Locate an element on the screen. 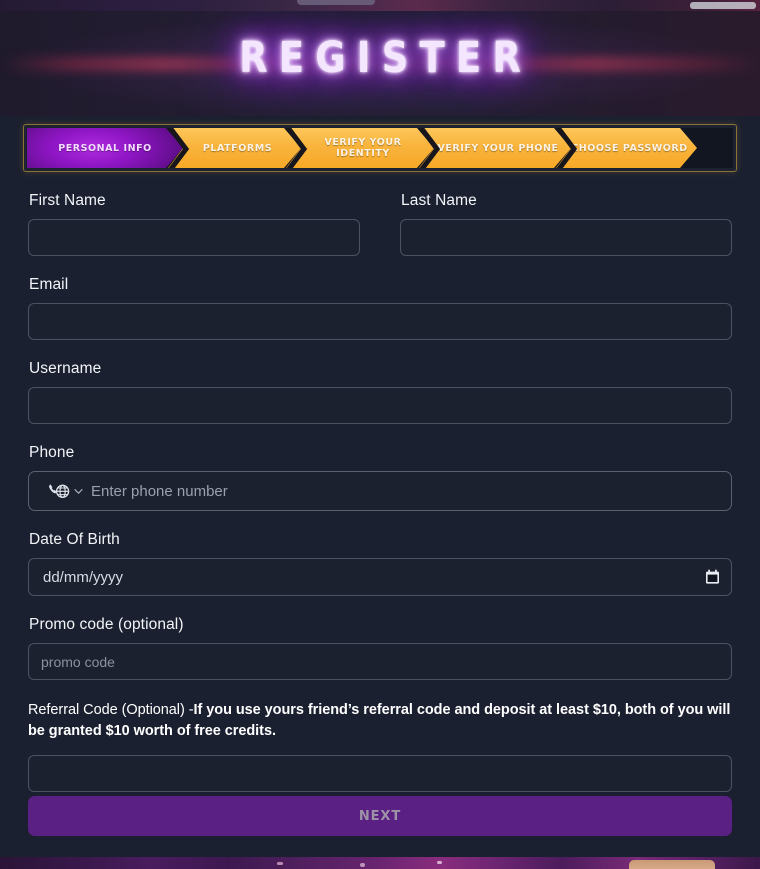  phone-number-input is located at coordinates (404, 491).